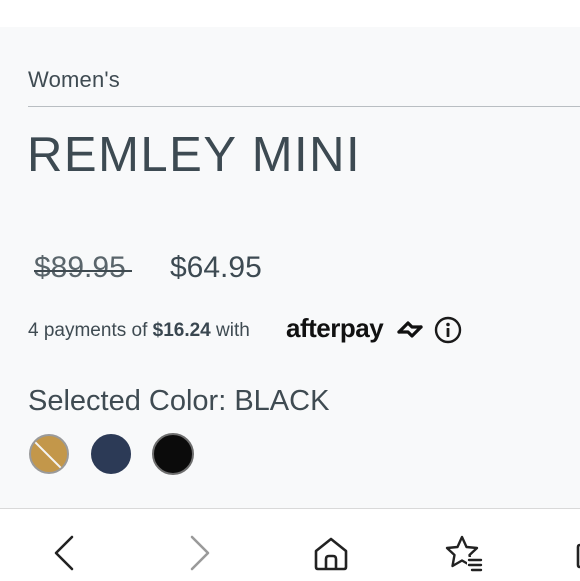 The image size is (580, 581). Describe the element at coordinates (331, 553) in the screenshot. I see `home-icon` at that location.